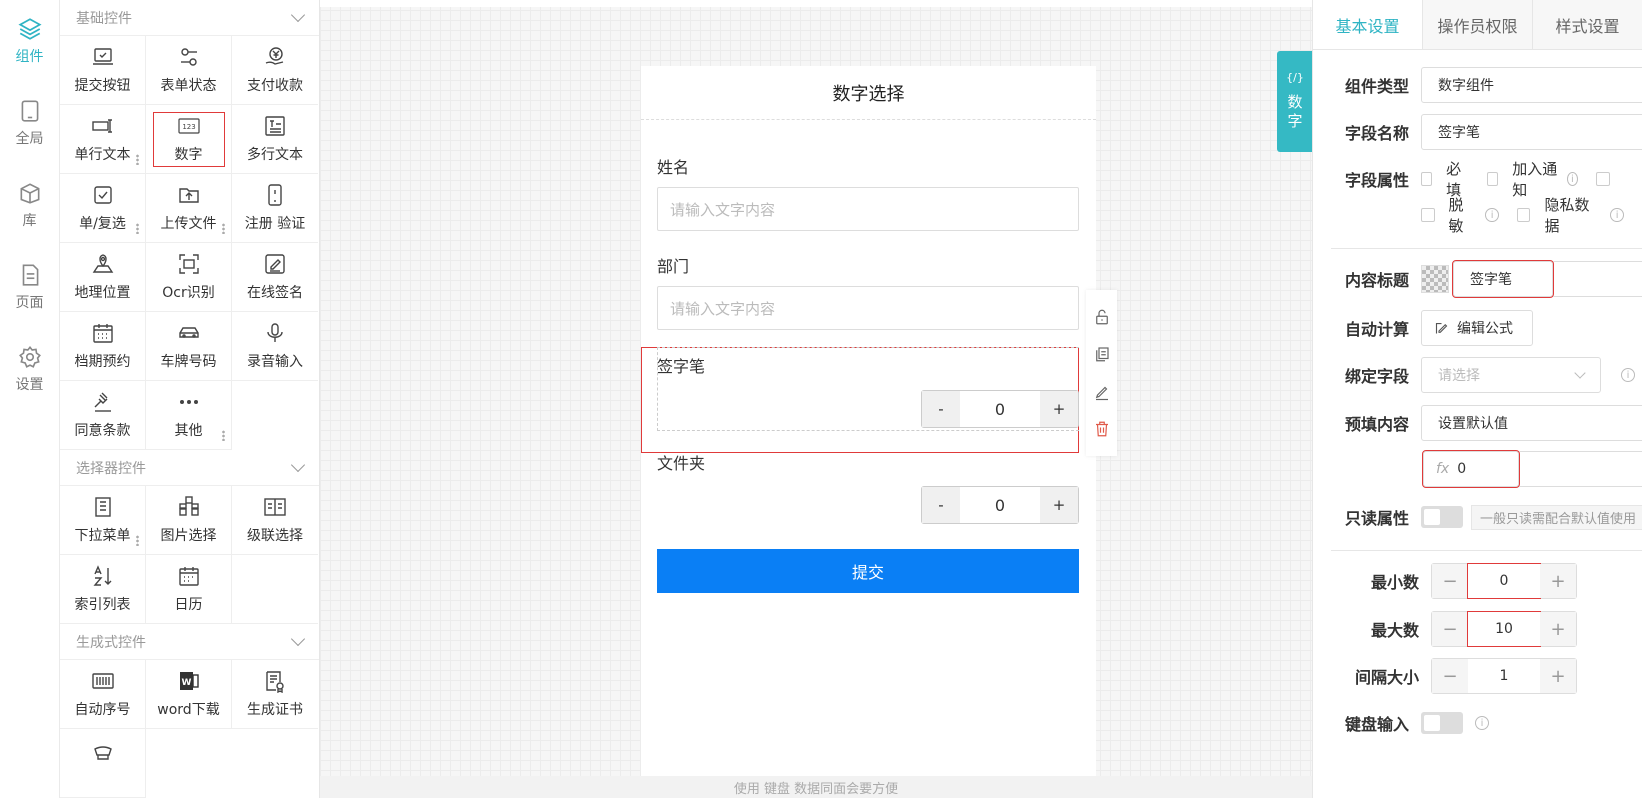 This screenshot has height=798, width=1642. I want to click on readonly-toggle, so click(1442, 517).